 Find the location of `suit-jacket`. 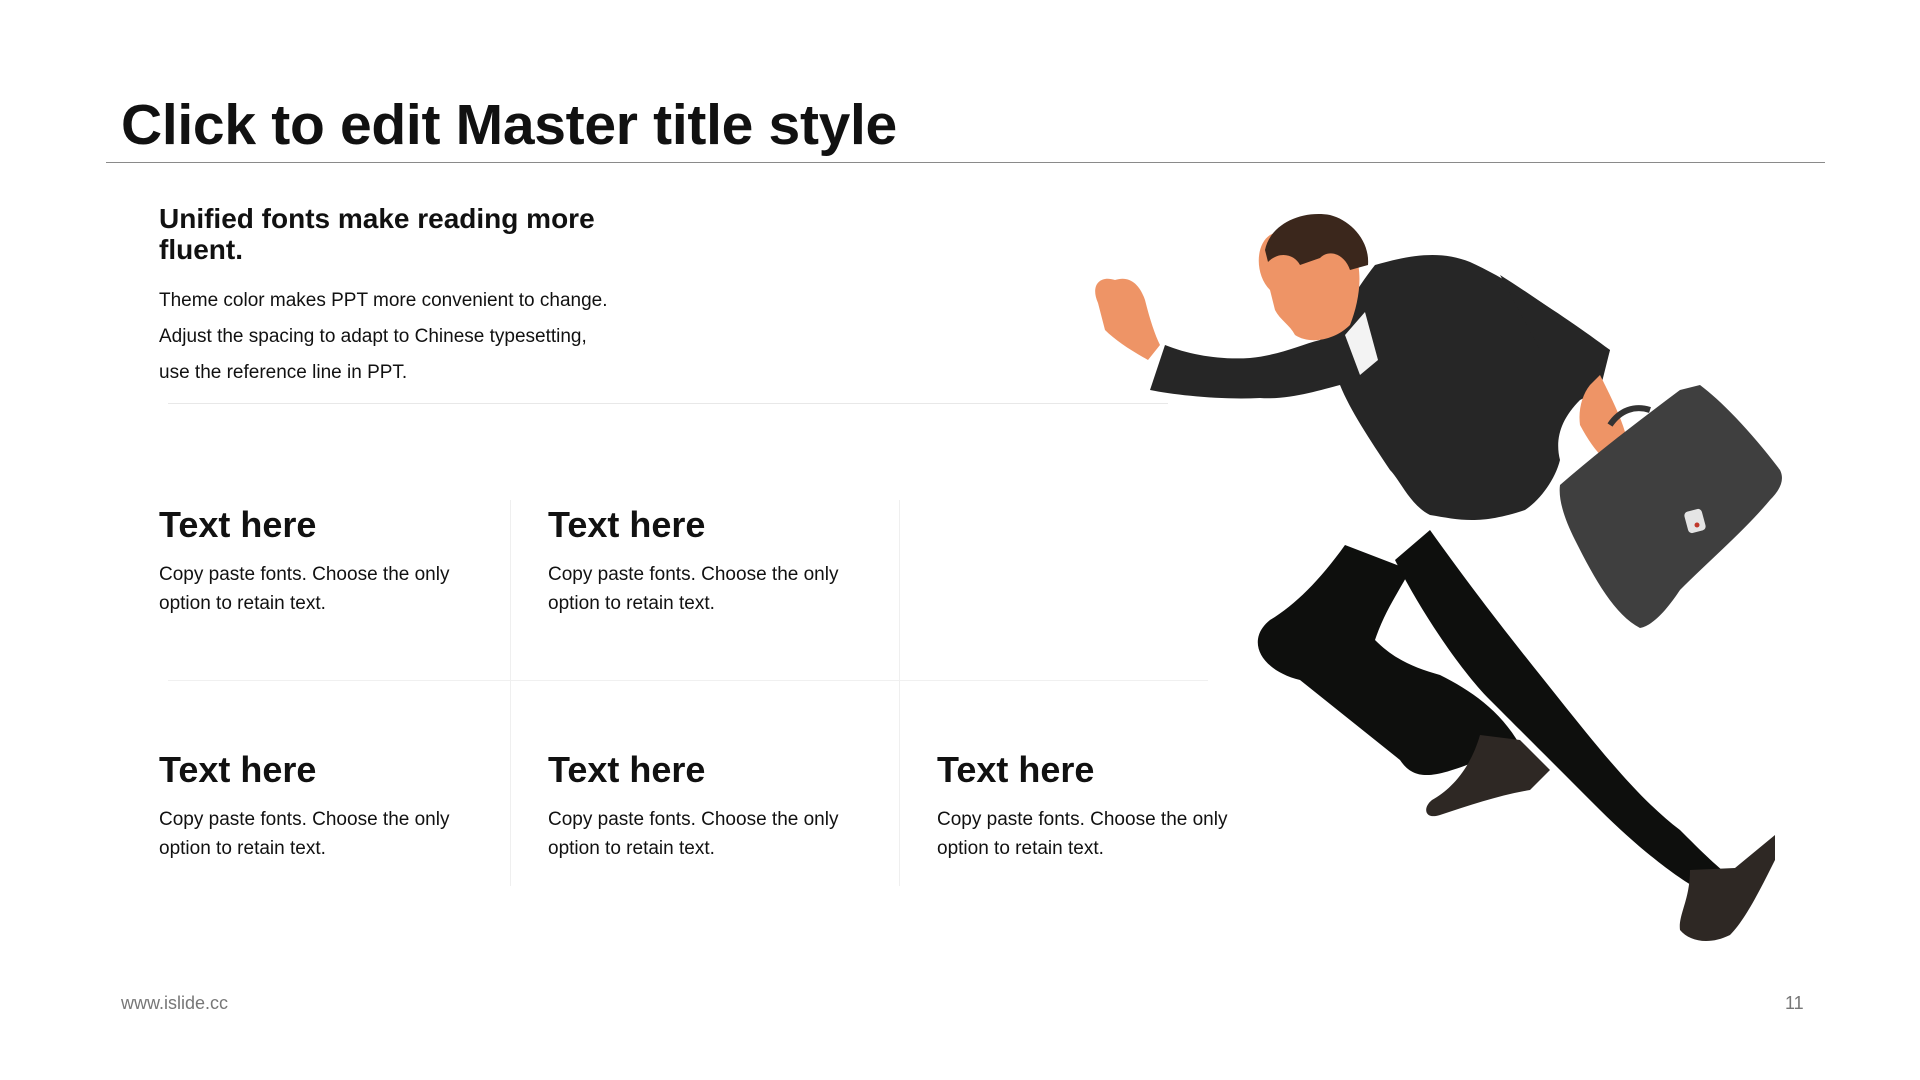

suit-jacket is located at coordinates (1380, 387).